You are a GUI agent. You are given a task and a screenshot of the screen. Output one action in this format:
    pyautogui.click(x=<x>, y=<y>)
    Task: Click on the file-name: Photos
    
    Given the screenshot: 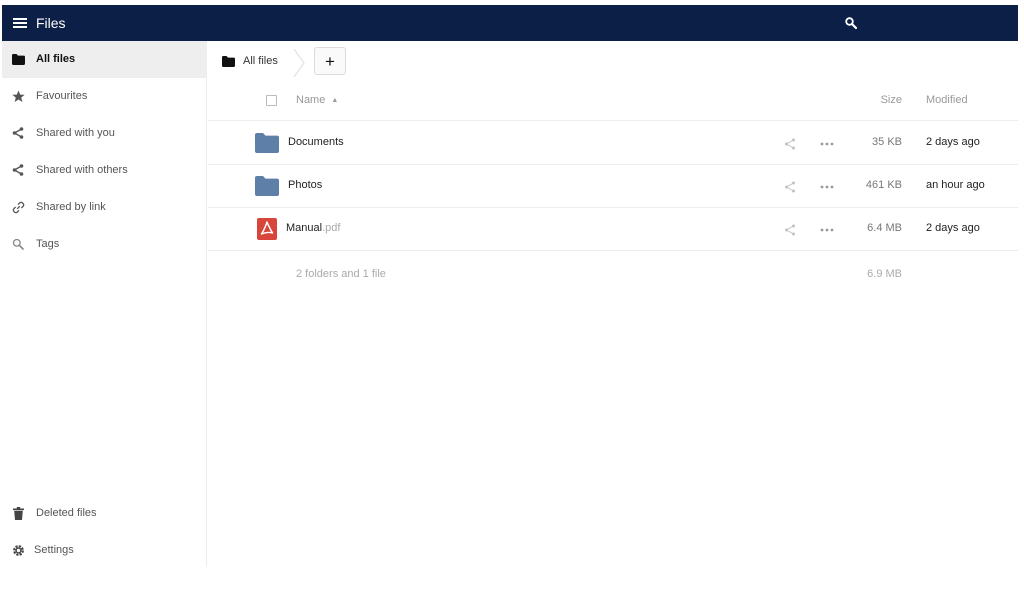 What is the action you would take?
    pyautogui.click(x=305, y=185)
    